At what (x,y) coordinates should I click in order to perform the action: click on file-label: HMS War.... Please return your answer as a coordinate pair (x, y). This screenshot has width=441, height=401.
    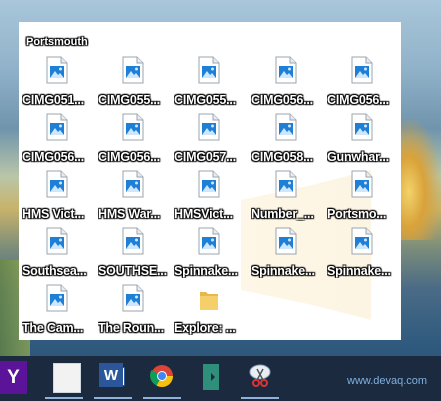
    Looking at the image, I should click on (129, 214).